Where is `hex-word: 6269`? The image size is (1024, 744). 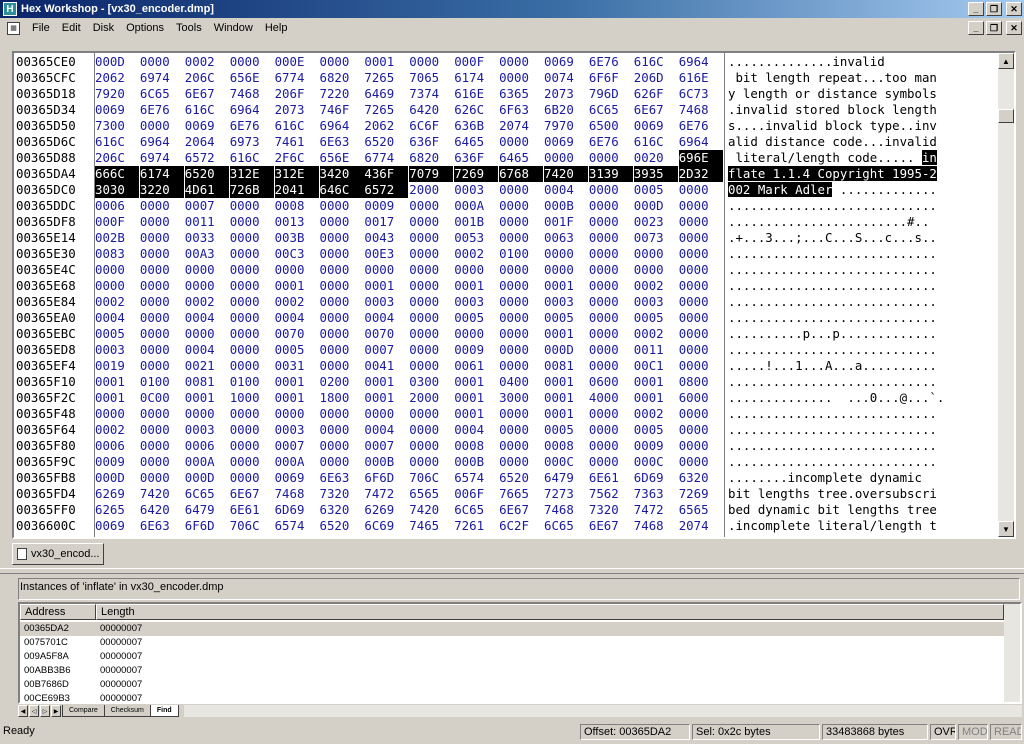
hex-word: 6269 is located at coordinates (116, 494).